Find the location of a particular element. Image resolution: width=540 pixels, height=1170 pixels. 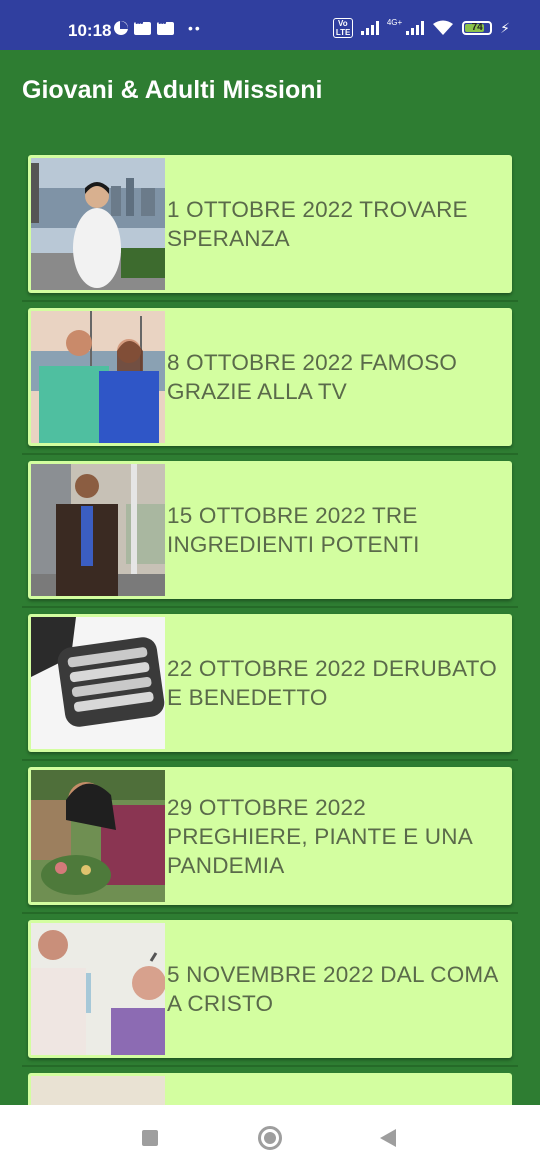

item-title: 15 OTTOBRE 2022 TRE INGREDIENTI POTENTI is located at coordinates (293, 530).